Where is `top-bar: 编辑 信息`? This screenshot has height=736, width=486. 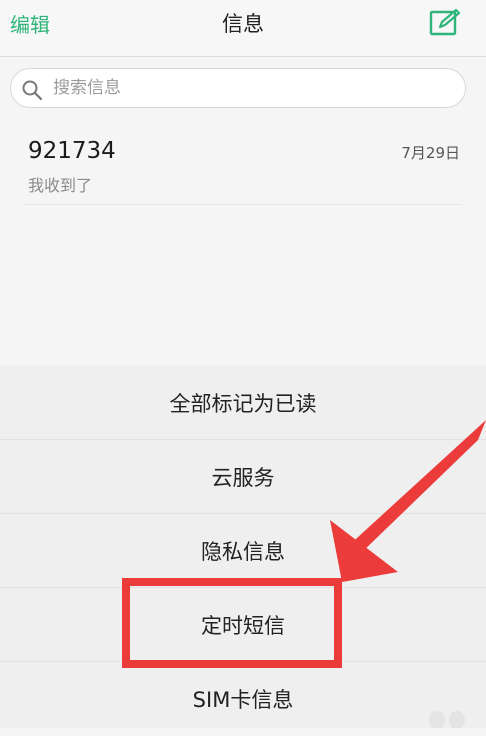
top-bar: 编辑 信息 is located at coordinates (243, 28).